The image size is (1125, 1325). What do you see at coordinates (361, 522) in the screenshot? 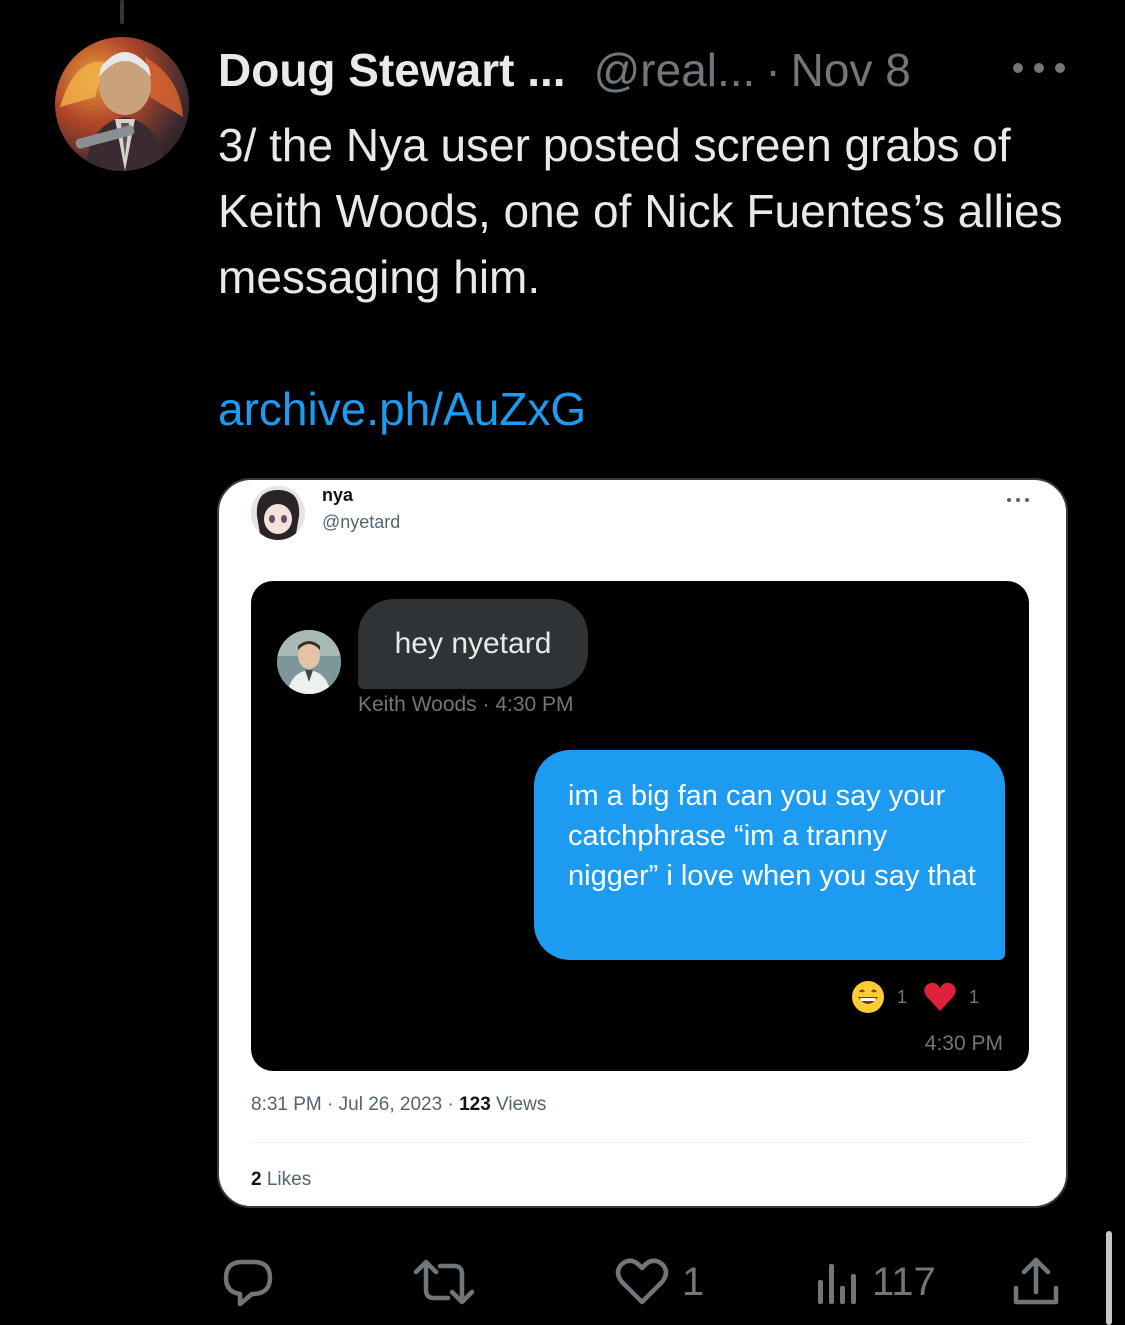
I see `embedded-author-handle: @nyetard` at bounding box center [361, 522].